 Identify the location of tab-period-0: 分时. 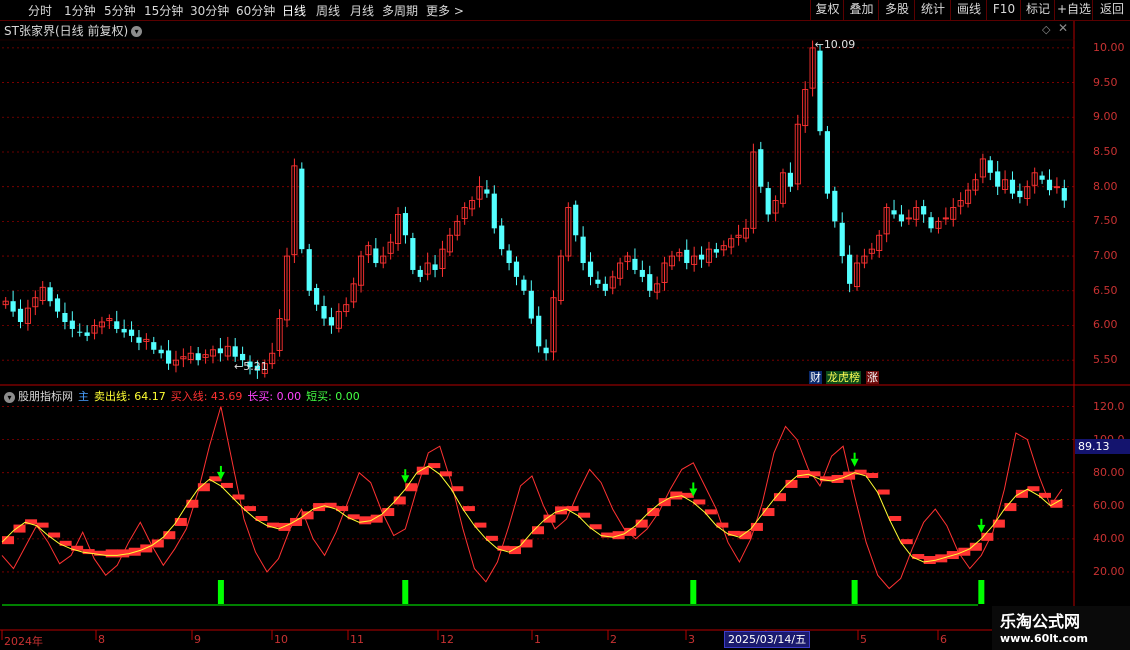
(40, 10).